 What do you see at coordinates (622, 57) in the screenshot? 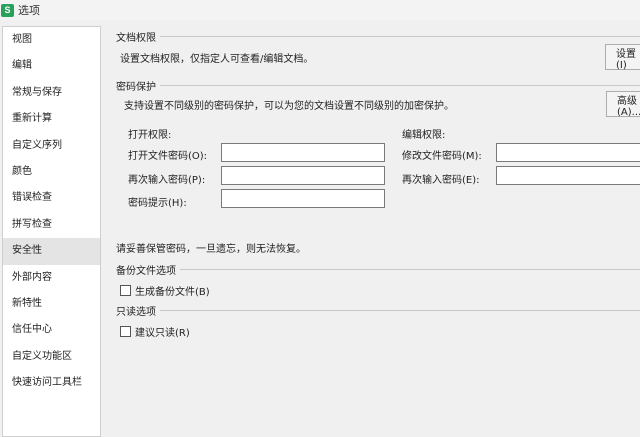
I see `doc-permission-settings-button: 设置(I)` at bounding box center [622, 57].